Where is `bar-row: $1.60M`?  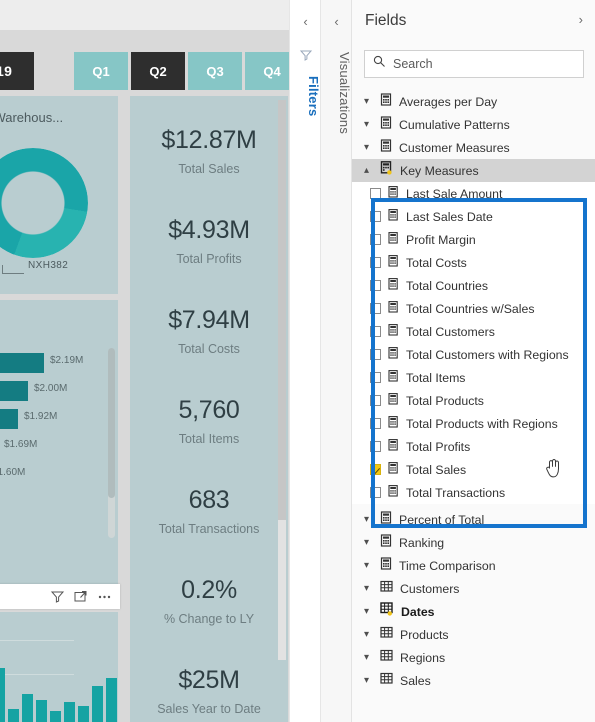 bar-row: $1.60M is located at coordinates (59, 476).